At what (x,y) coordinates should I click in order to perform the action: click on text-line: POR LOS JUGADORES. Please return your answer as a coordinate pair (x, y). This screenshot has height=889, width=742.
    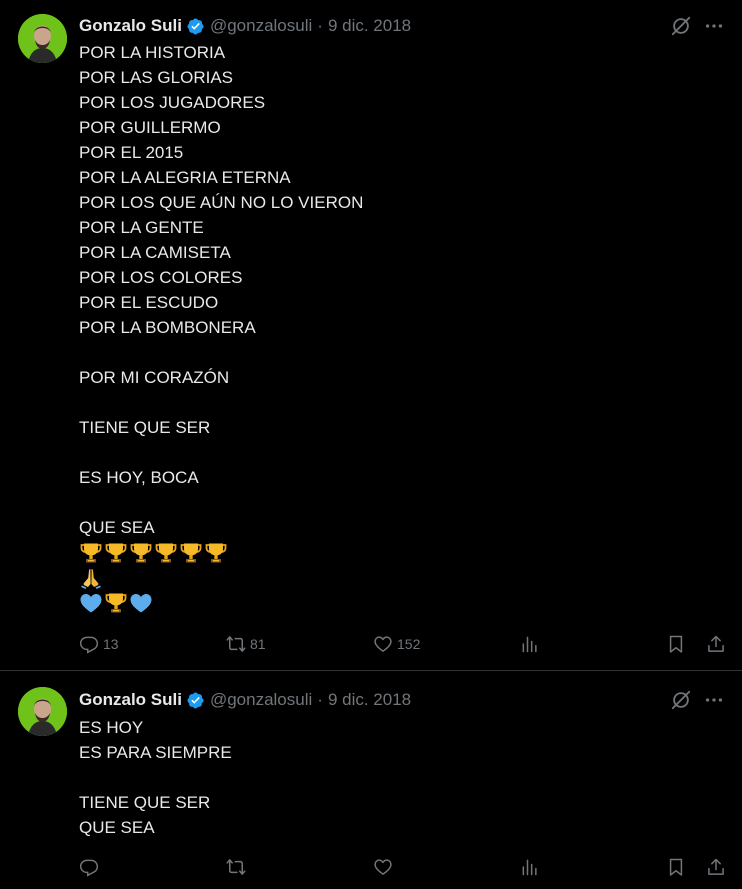
    Looking at the image, I should click on (172, 102).